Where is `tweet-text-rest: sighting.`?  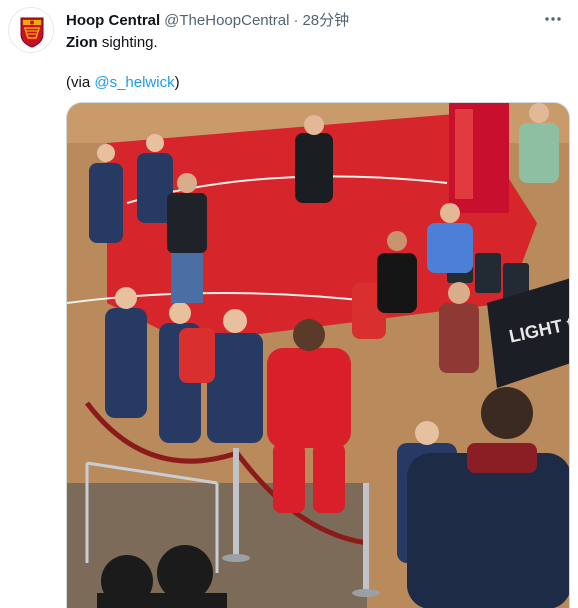 tweet-text-rest: sighting. is located at coordinates (127, 42).